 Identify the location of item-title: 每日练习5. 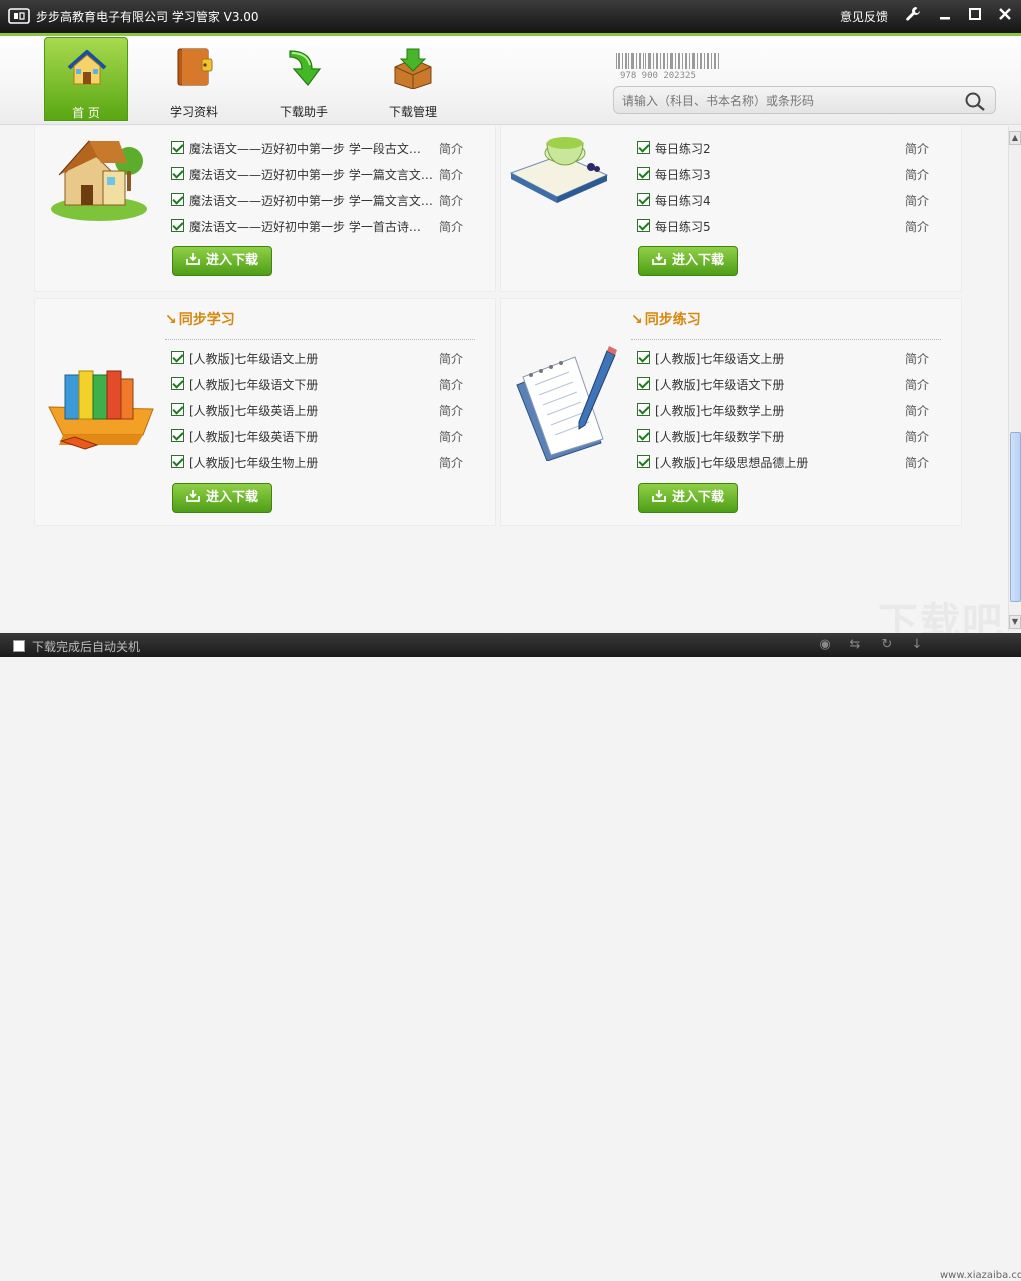
(683, 227).